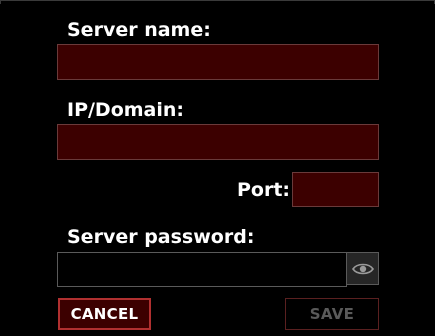 The height and width of the screenshot is (336, 435). I want to click on show-password-toggle, so click(362, 268).